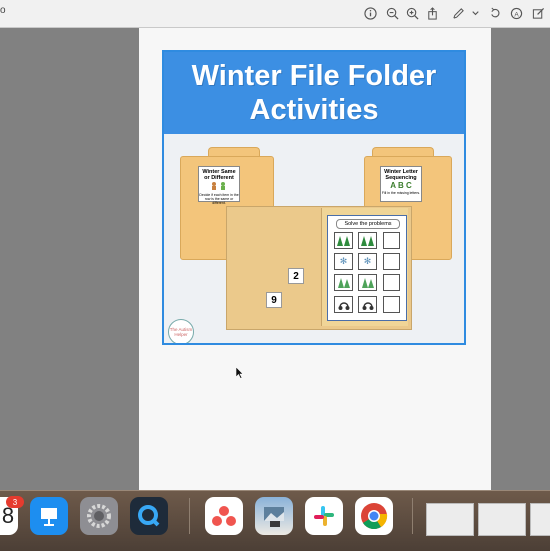  Describe the element at coordinates (240, 373) in the screenshot. I see `mouse-cursor-icon` at that location.